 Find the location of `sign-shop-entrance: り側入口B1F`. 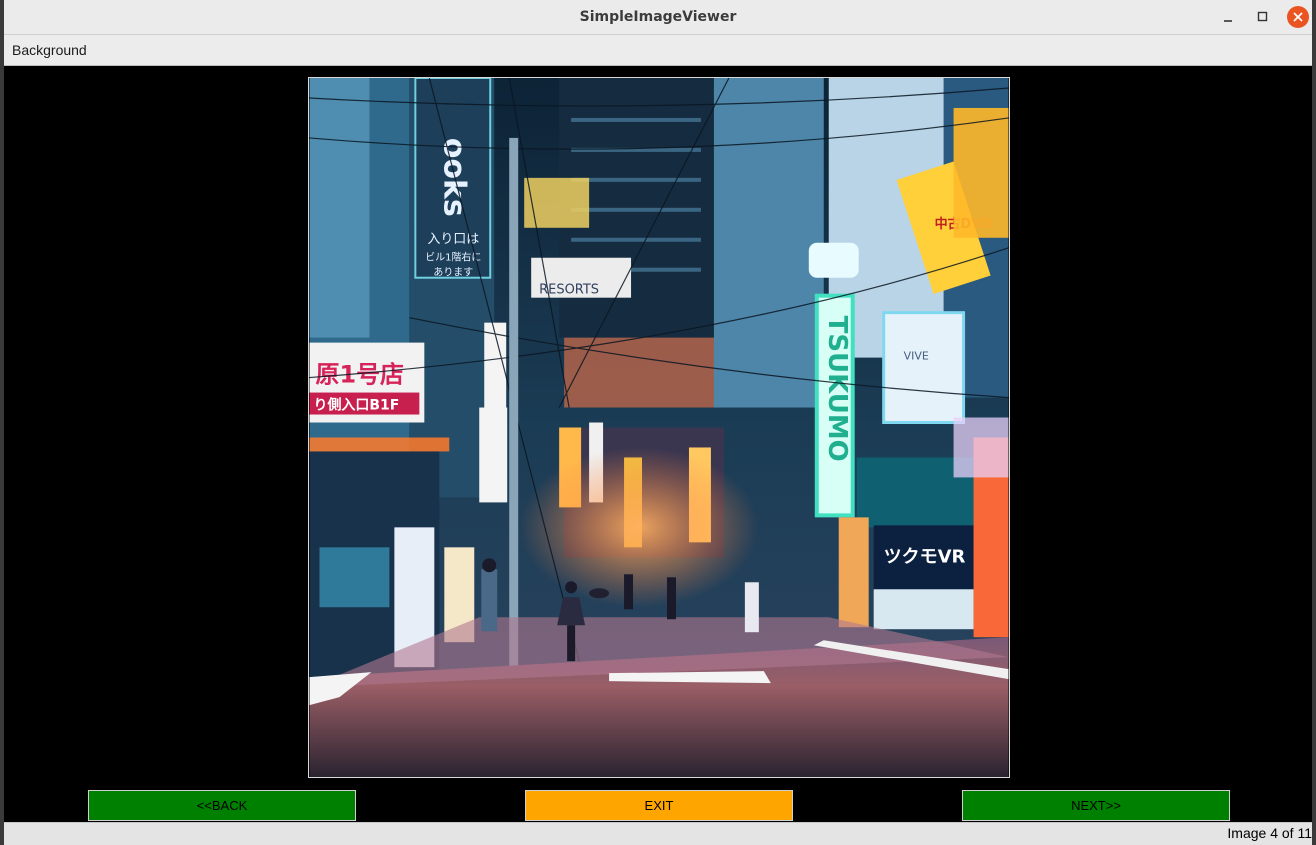

sign-shop-entrance: り側入口B1F is located at coordinates (356, 405).